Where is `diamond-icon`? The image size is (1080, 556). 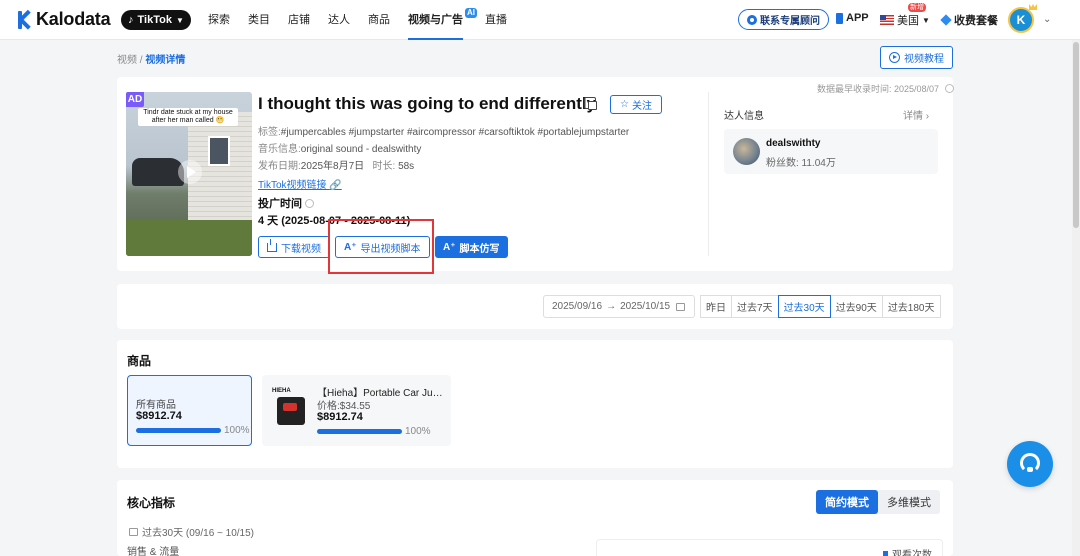
diamond-icon is located at coordinates (946, 20).